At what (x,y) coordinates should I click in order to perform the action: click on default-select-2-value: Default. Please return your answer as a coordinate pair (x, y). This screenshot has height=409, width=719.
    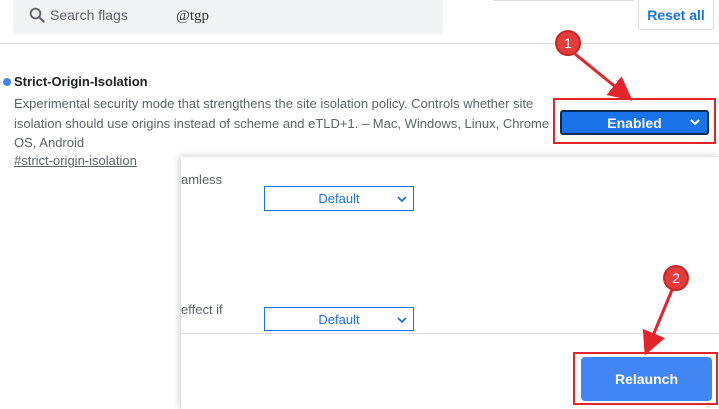
    Looking at the image, I should click on (339, 319).